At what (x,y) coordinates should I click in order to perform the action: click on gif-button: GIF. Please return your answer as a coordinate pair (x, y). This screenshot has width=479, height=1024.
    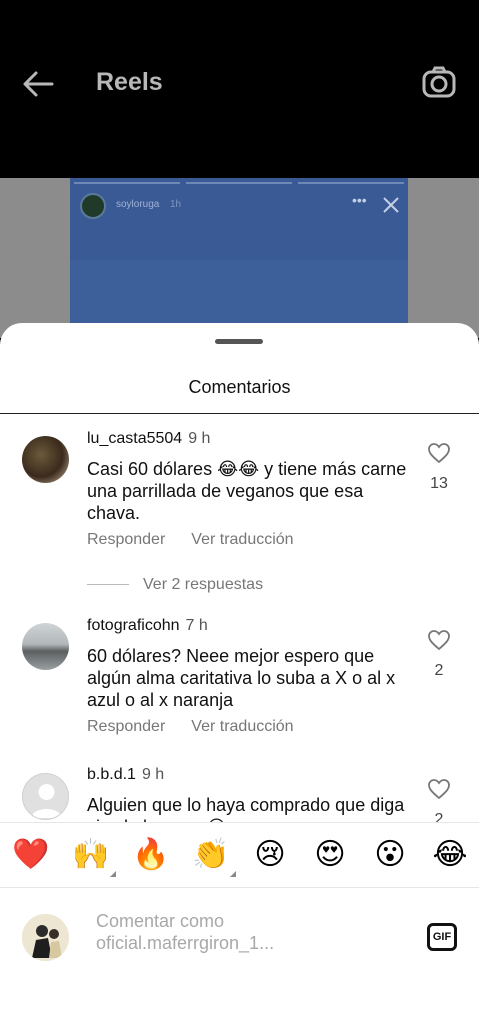
    Looking at the image, I should click on (442, 937).